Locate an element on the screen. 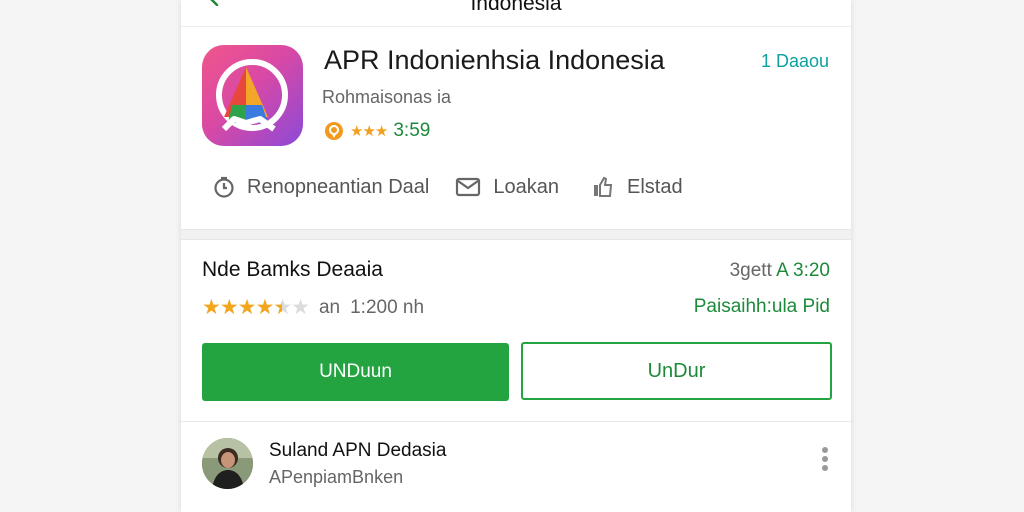  avatar is located at coordinates (227, 463).